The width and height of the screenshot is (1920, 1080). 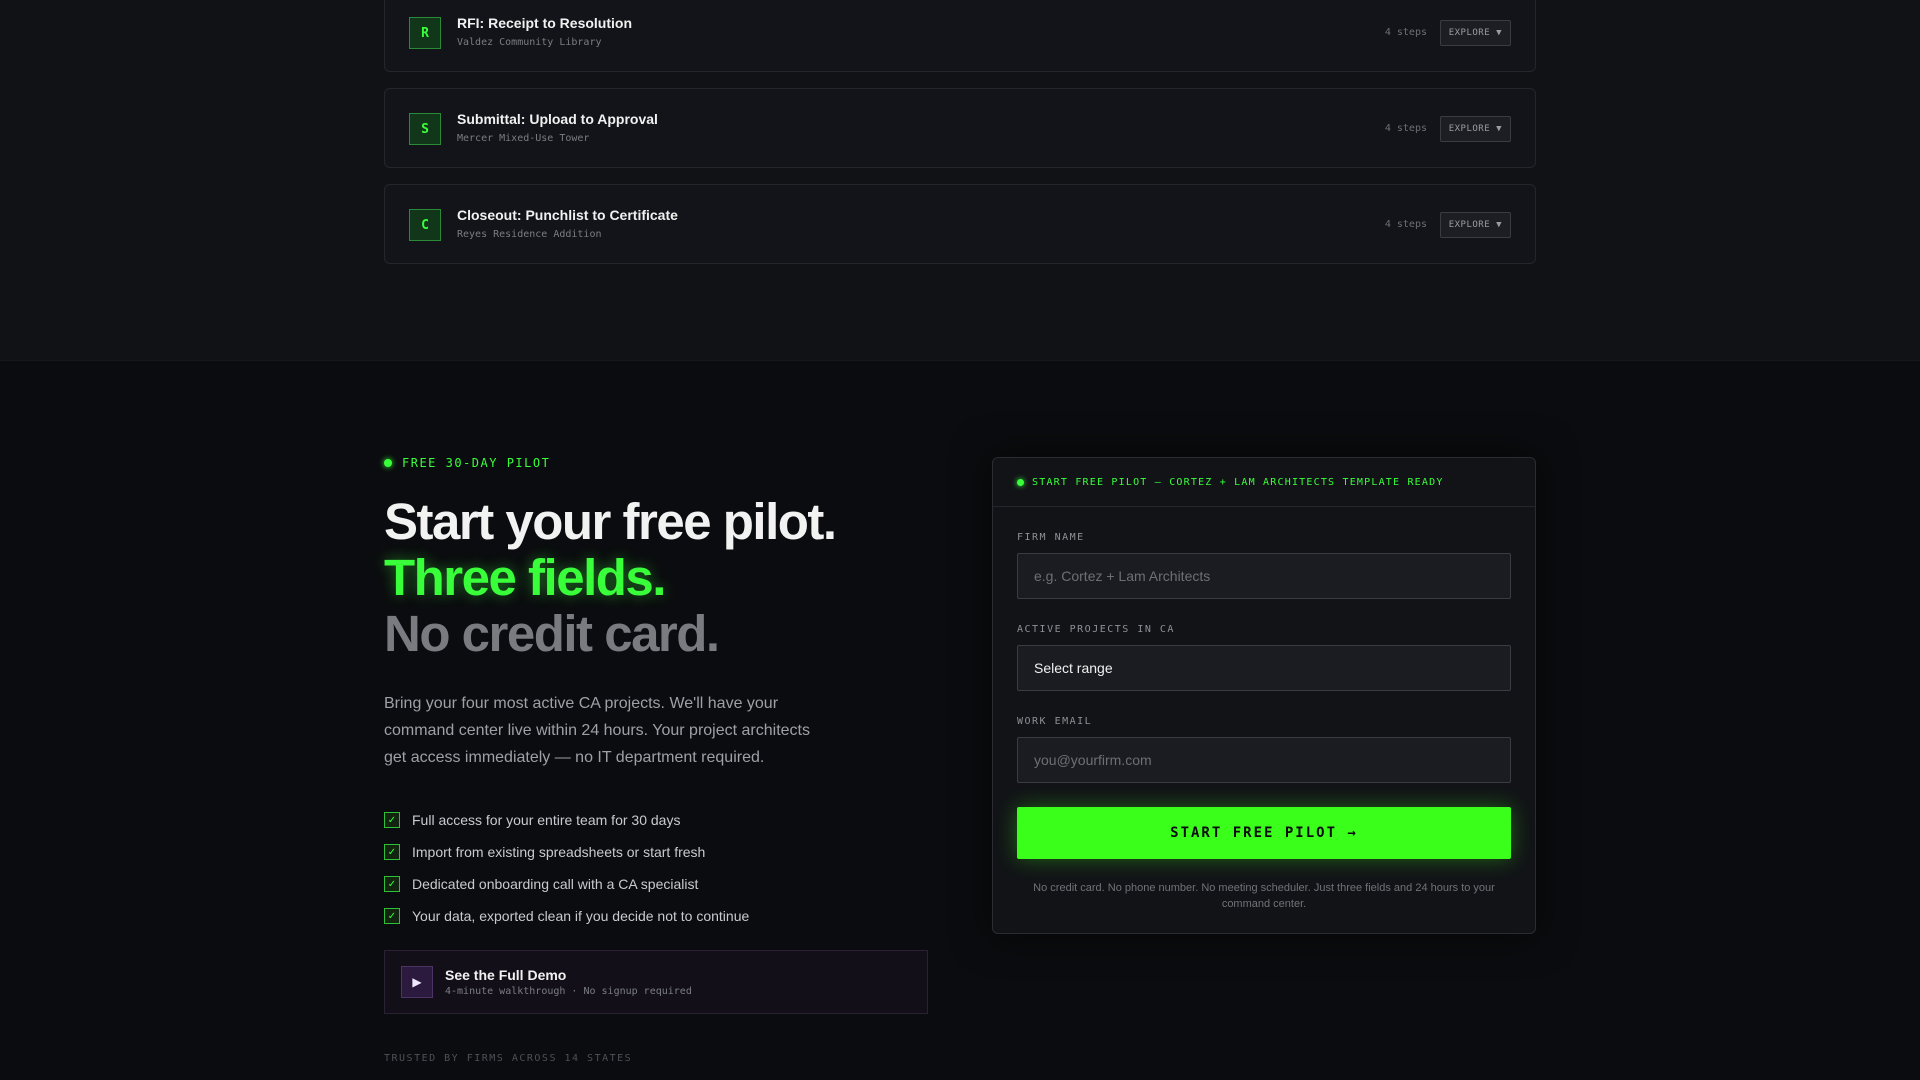 I want to click on projects-label: ACTIVE PROJECTS IN CA, so click(x=1096, y=629).